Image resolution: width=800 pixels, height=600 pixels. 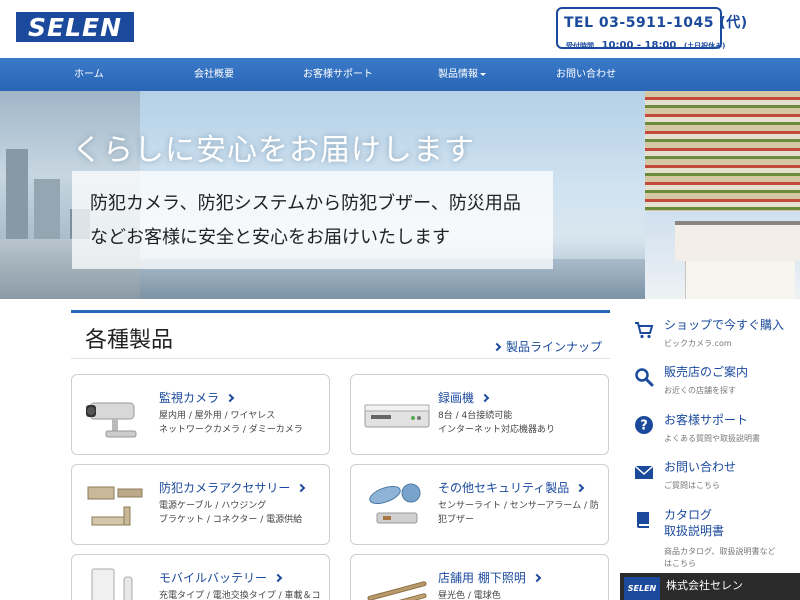 I want to click on sidebar-shop-link: ショップで今すぐ購入 ビックカメラ.com, so click(x=715, y=336).